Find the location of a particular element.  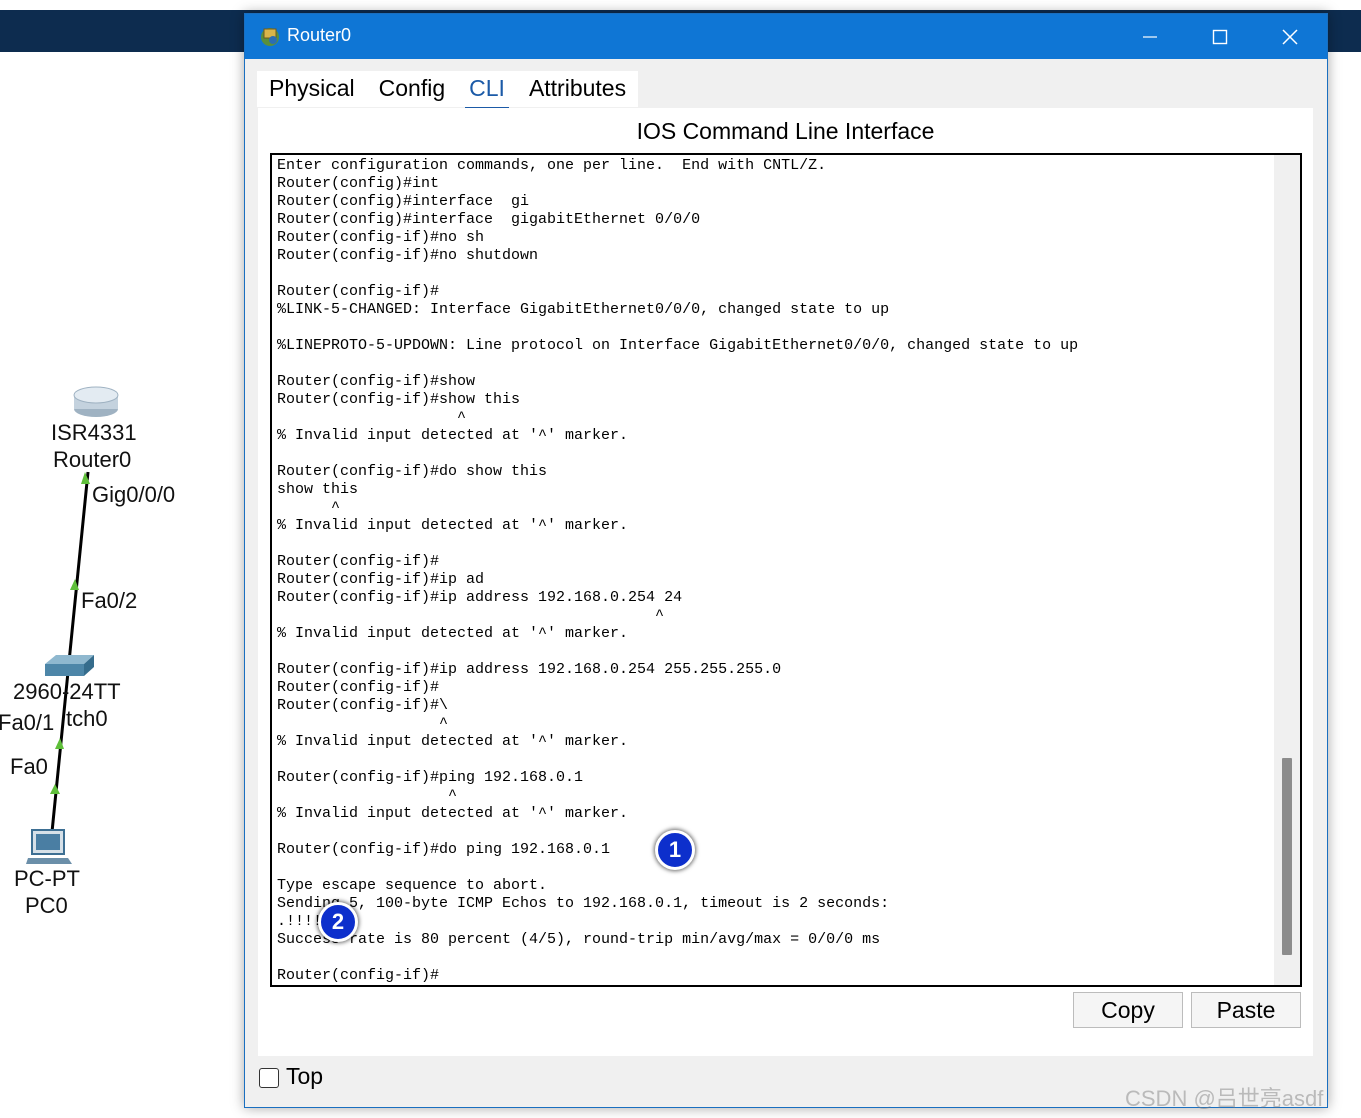

close-icon is located at coordinates (1290, 36).